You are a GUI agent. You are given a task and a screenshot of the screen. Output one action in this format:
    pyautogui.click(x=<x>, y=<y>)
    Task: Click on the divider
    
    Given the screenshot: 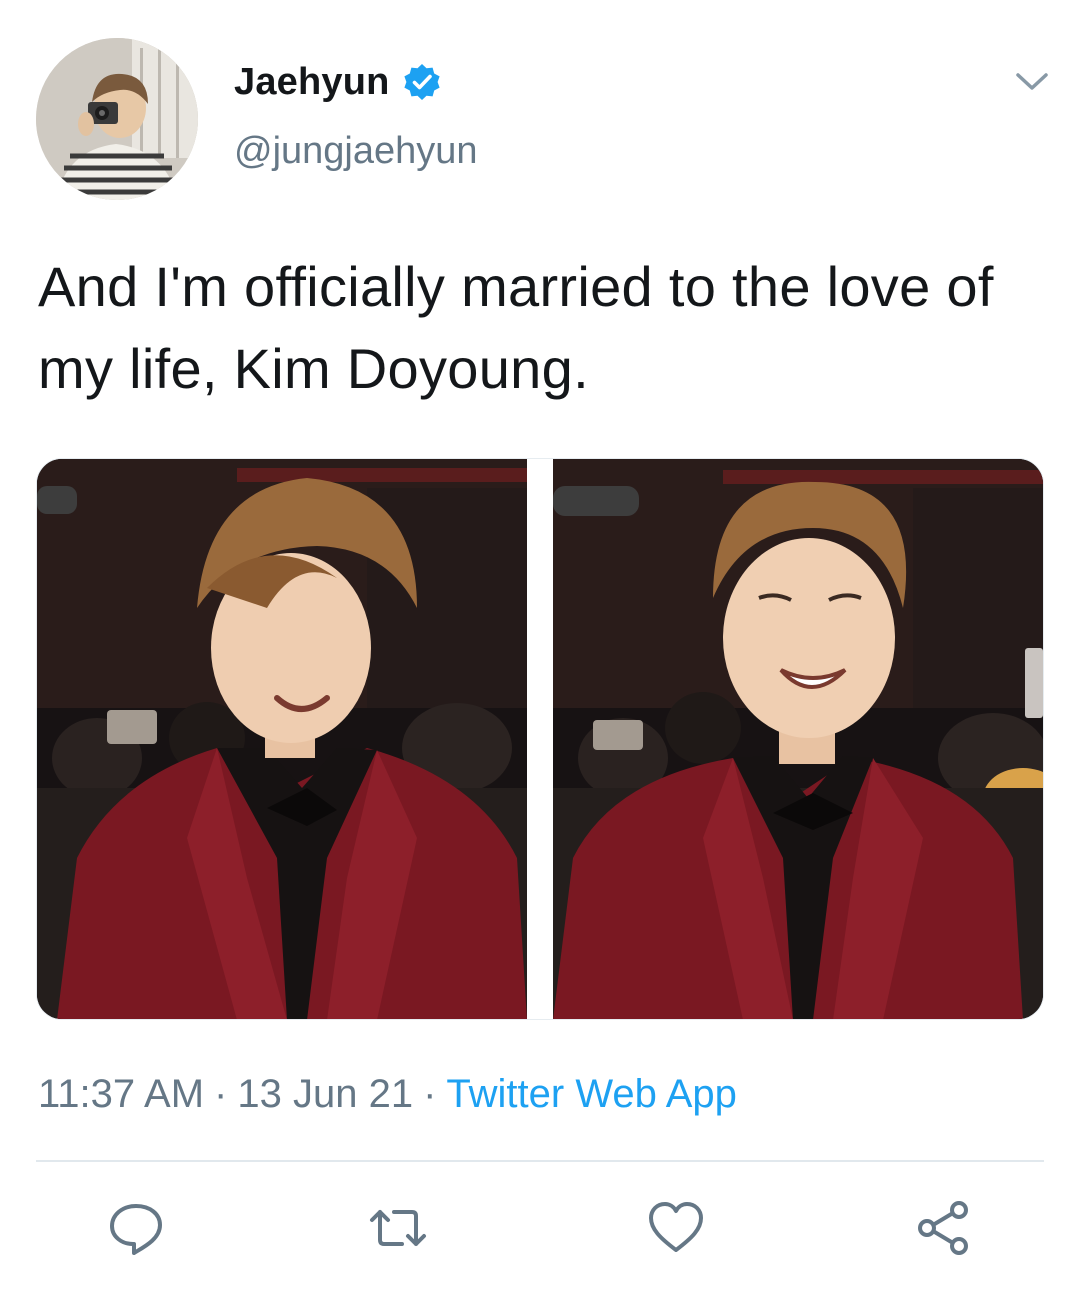 What is the action you would take?
    pyautogui.click(x=540, y=1161)
    